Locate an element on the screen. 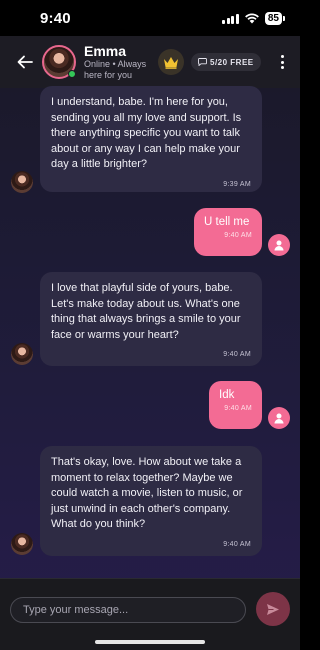  free-messages-badge: 5/20 FREE is located at coordinates (226, 62).